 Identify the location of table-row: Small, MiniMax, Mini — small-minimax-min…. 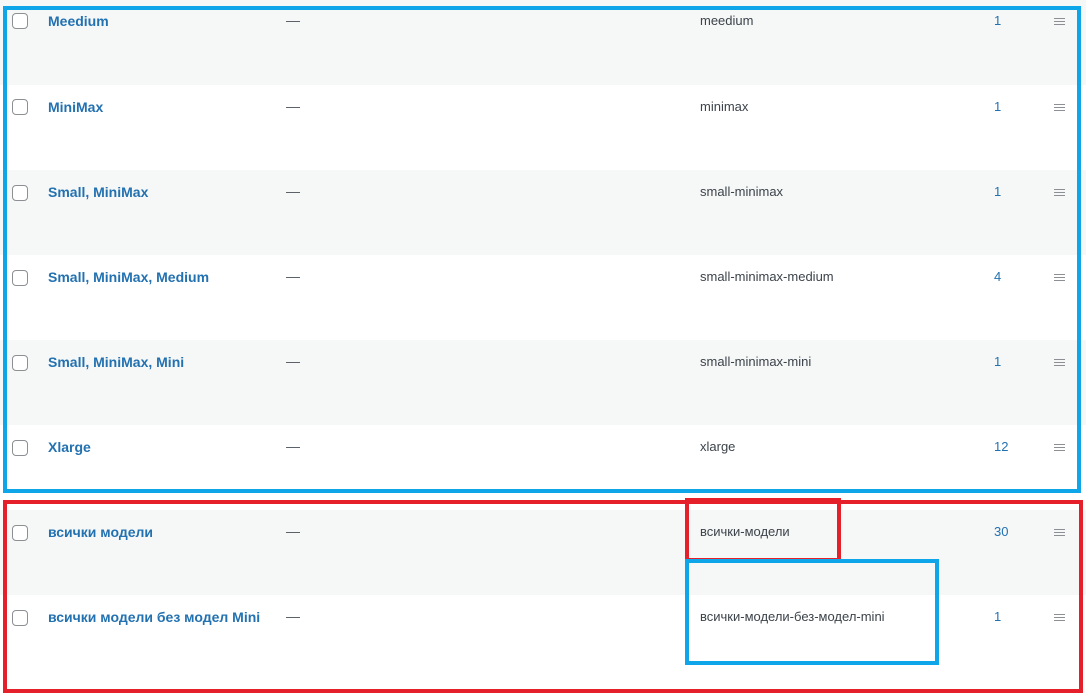
(543, 382).